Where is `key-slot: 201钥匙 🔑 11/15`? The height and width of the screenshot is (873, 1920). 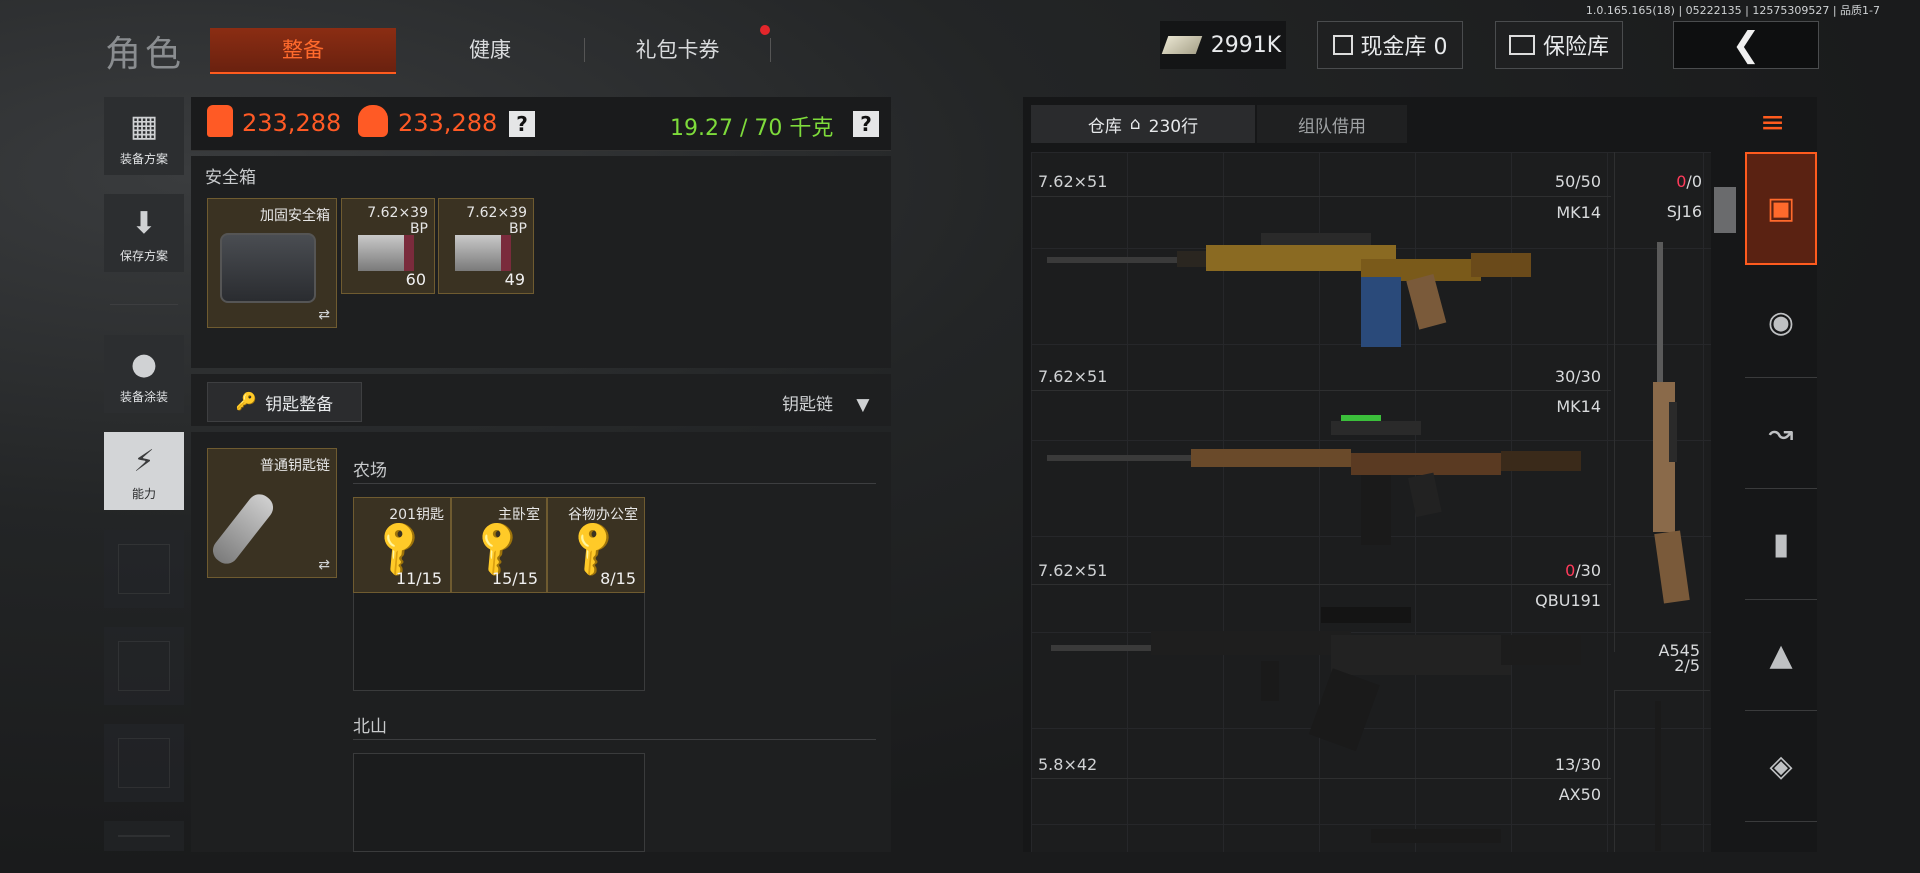
key-slot: 201钥匙 🔑 11/15 is located at coordinates (402, 545).